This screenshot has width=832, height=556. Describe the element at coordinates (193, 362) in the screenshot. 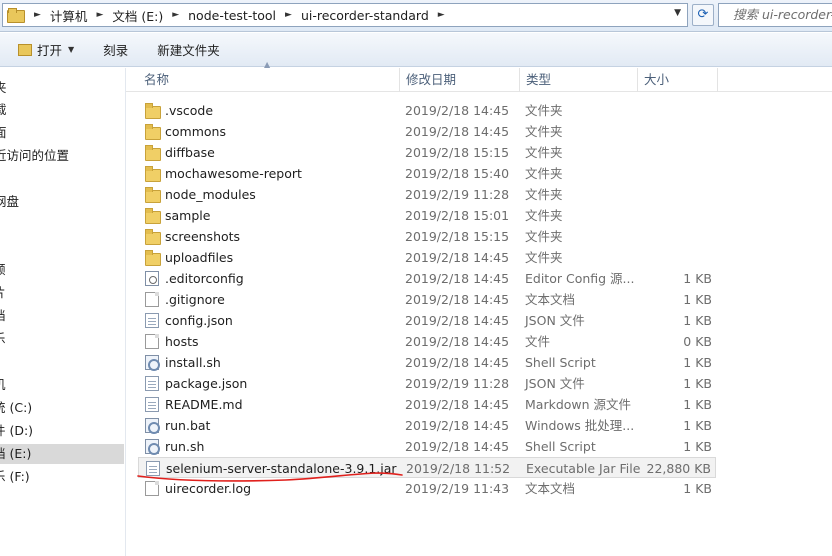

I see `file-name: install.sh` at that location.